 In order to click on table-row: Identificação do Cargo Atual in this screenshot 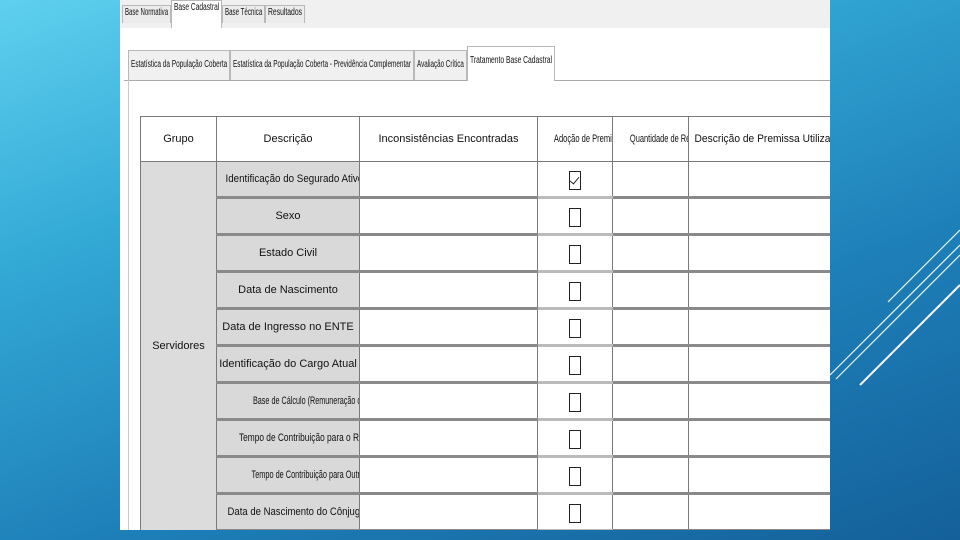, I will do `click(485, 364)`.